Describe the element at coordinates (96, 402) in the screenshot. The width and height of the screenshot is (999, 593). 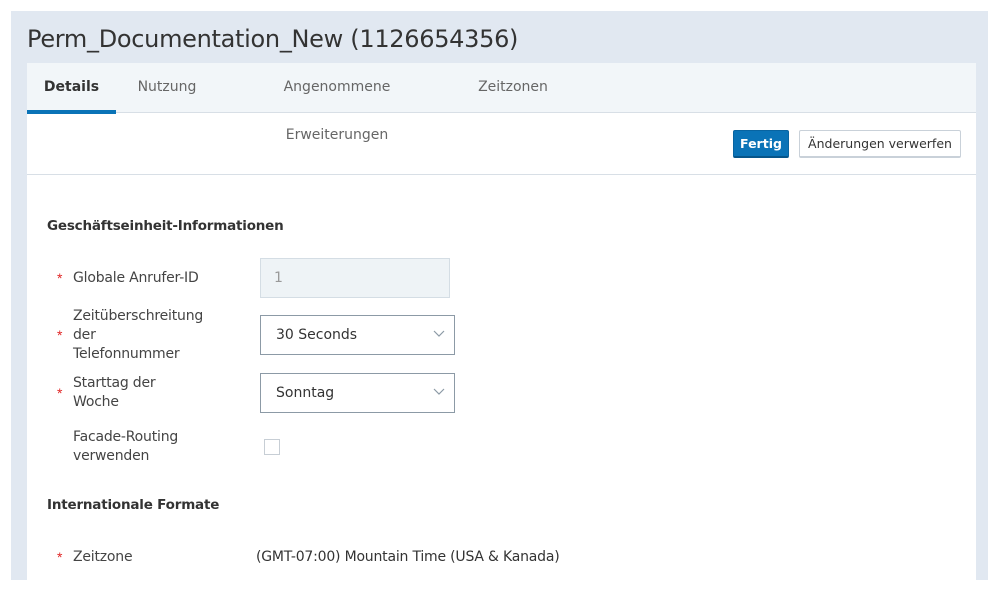
I see `label-line: Woche` at that location.